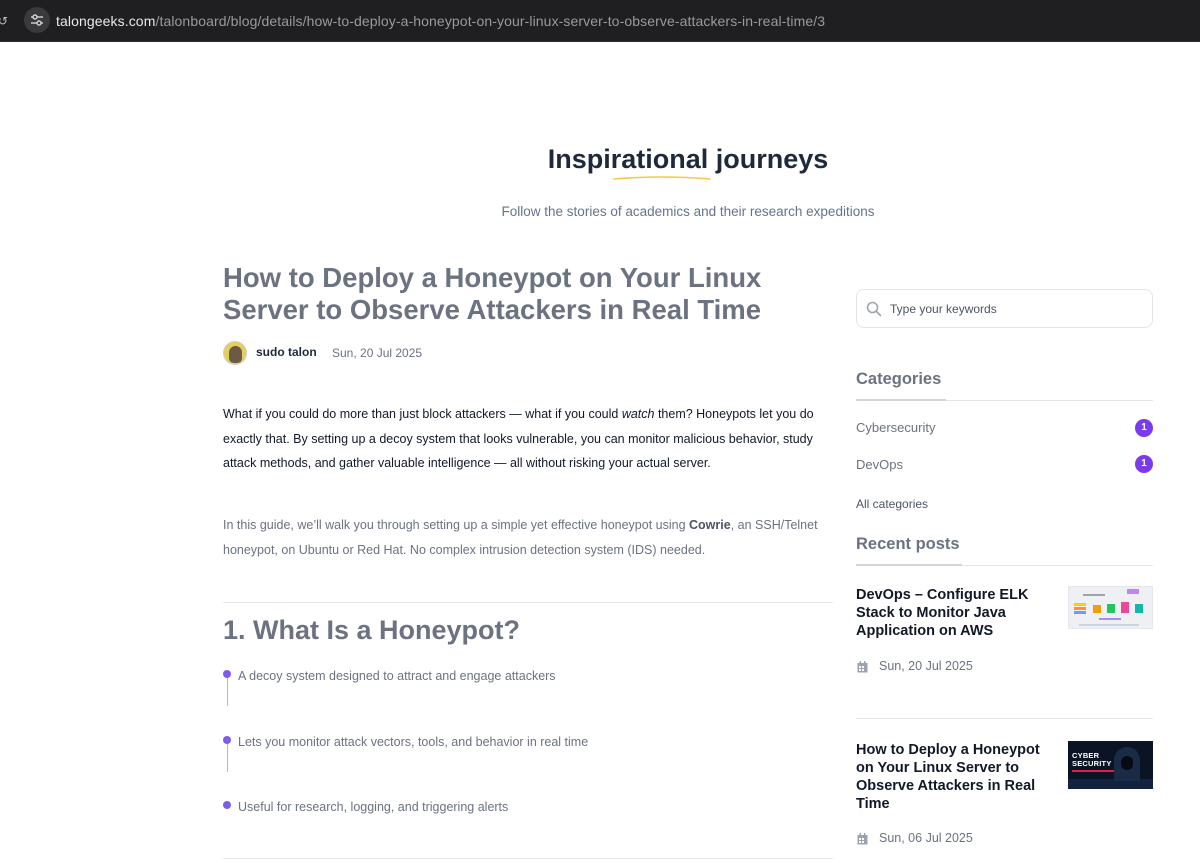 The height and width of the screenshot is (863, 1200). Describe the element at coordinates (638, 414) in the screenshot. I see `emphasis-watch: watch` at that location.